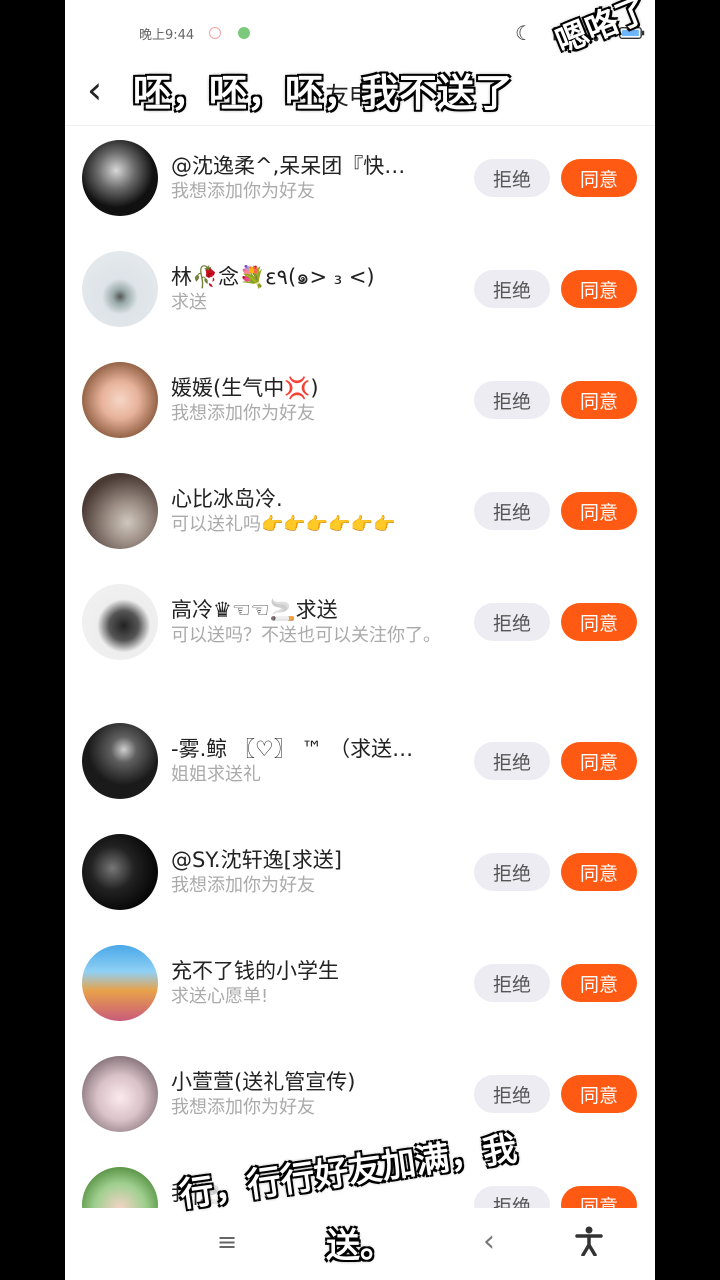  I want to click on list-item: 高冷♛☜☜🚬求送 可以送吗？不送也可以关注你了。 拒绝 同意, so click(360, 639).